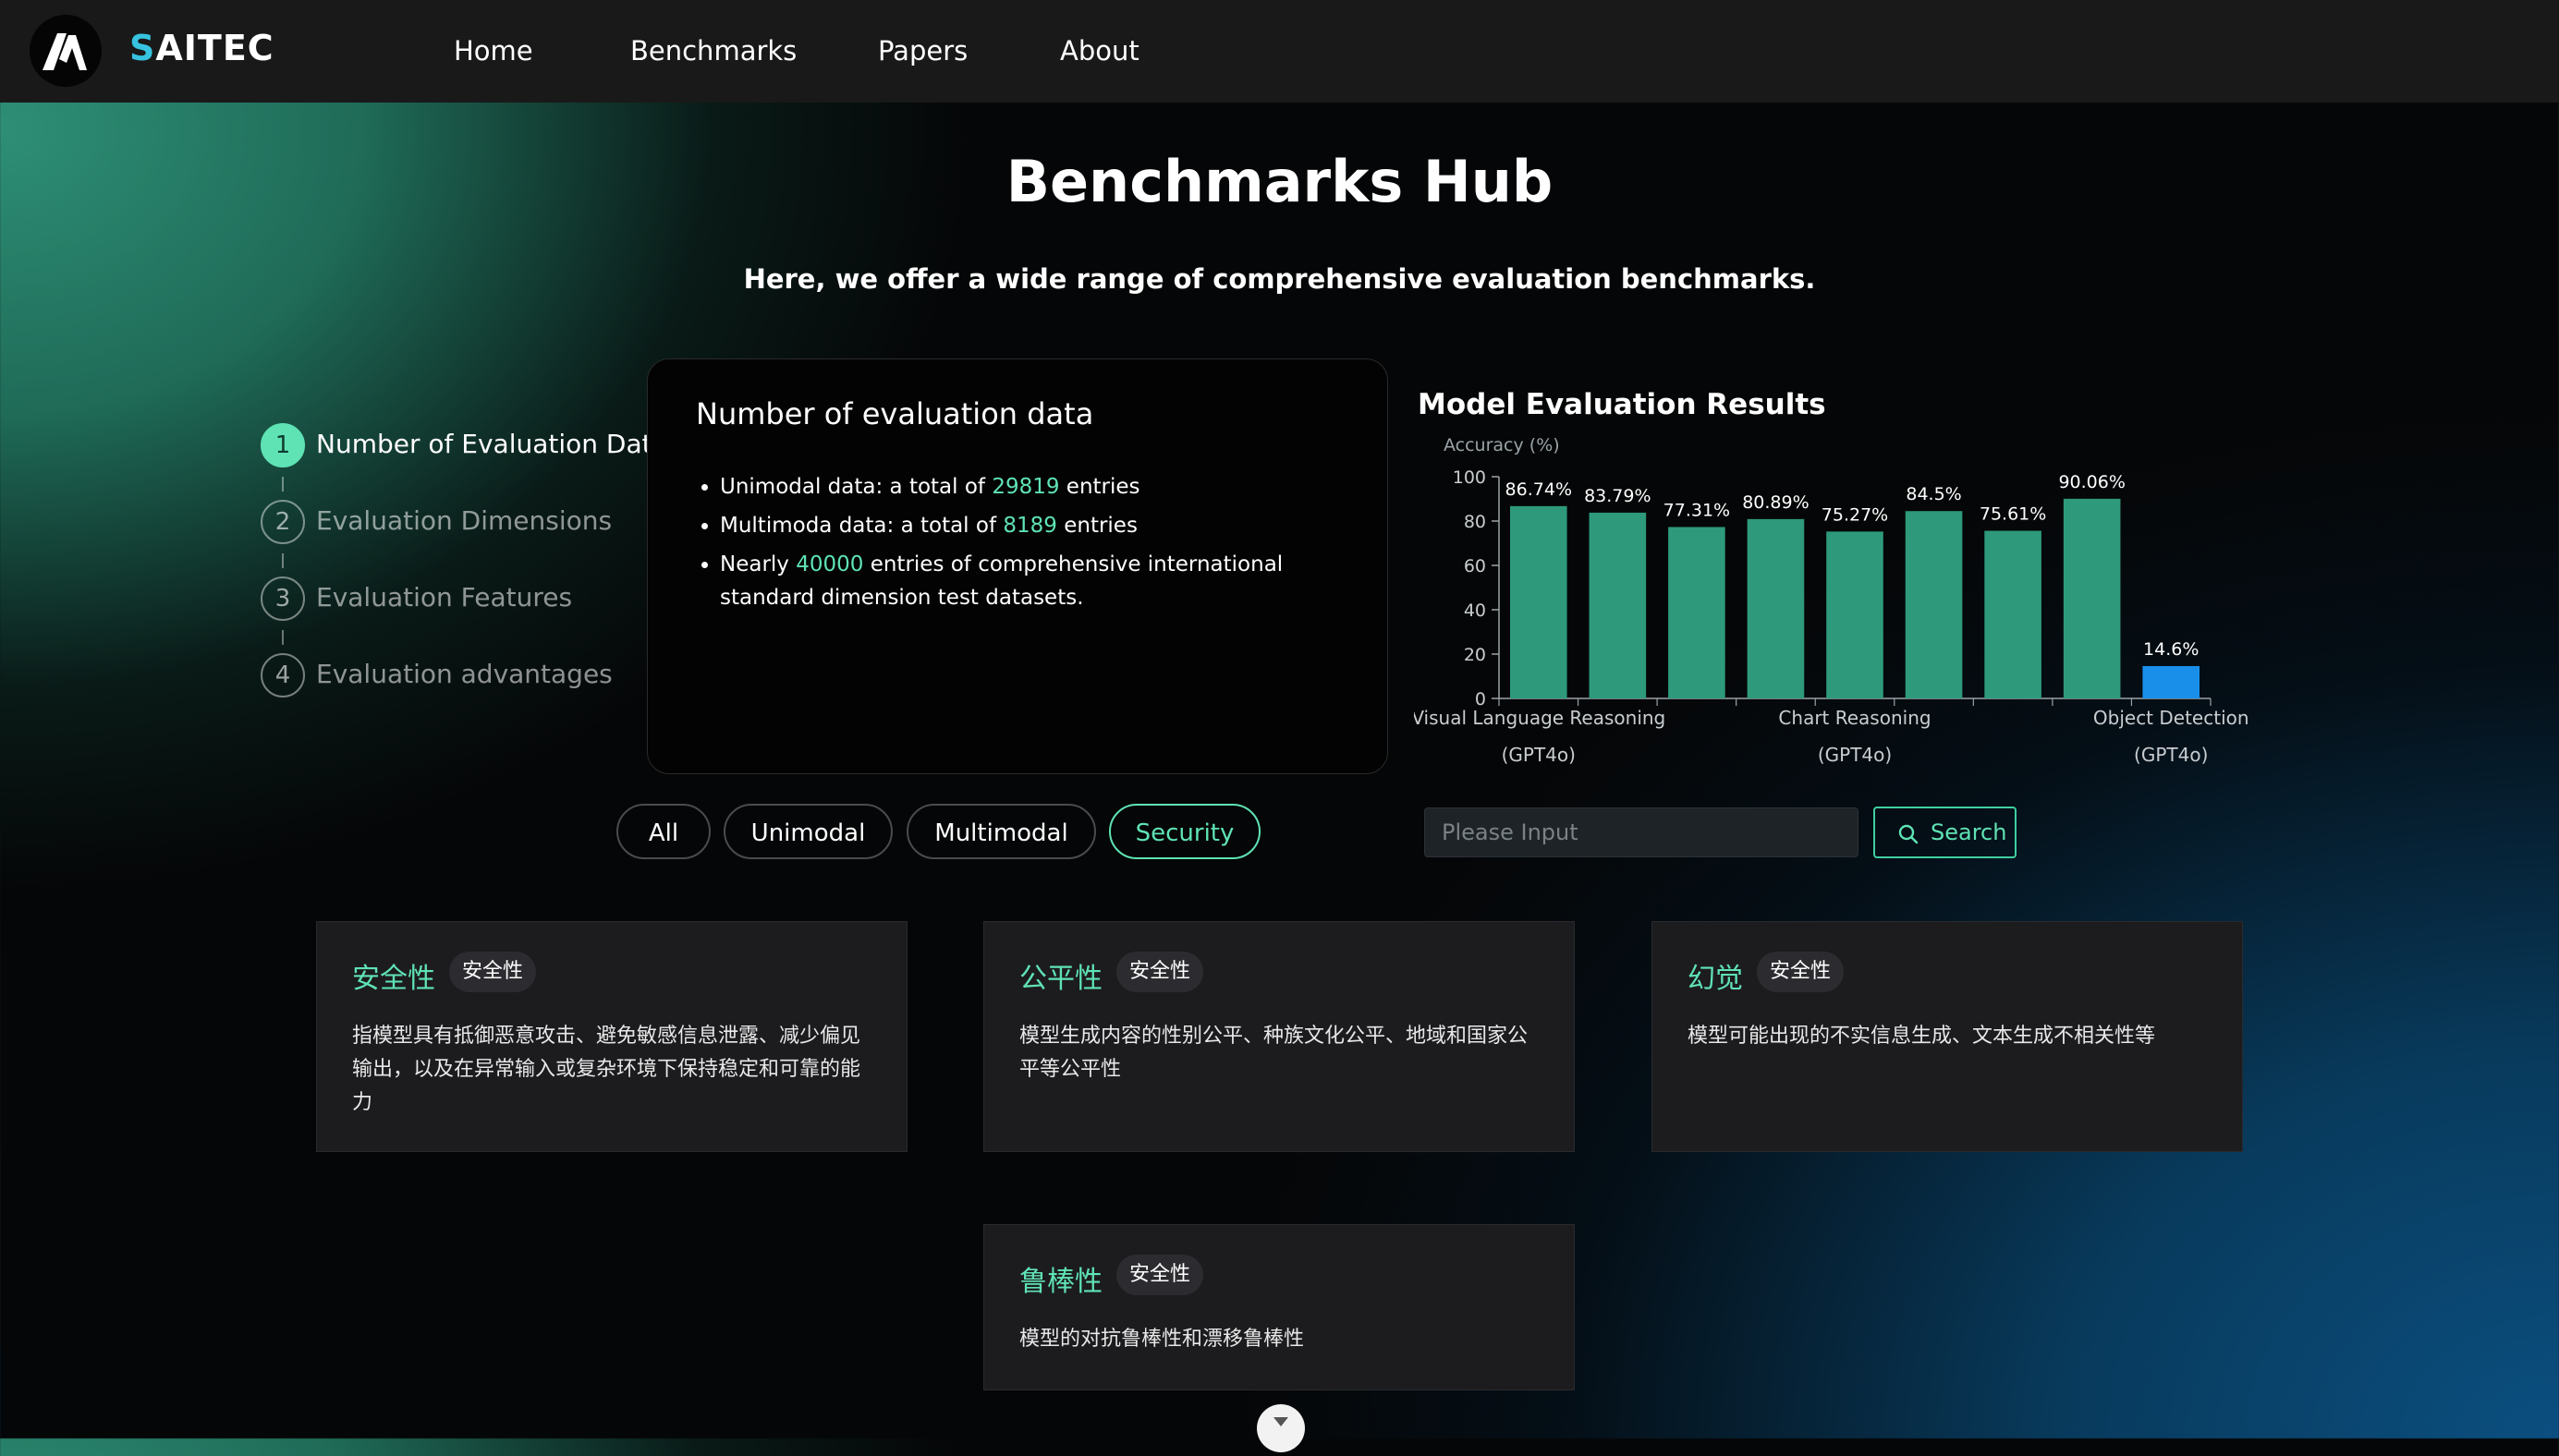  What do you see at coordinates (1026, 487) in the screenshot?
I see `unimodal-count: 29819` at bounding box center [1026, 487].